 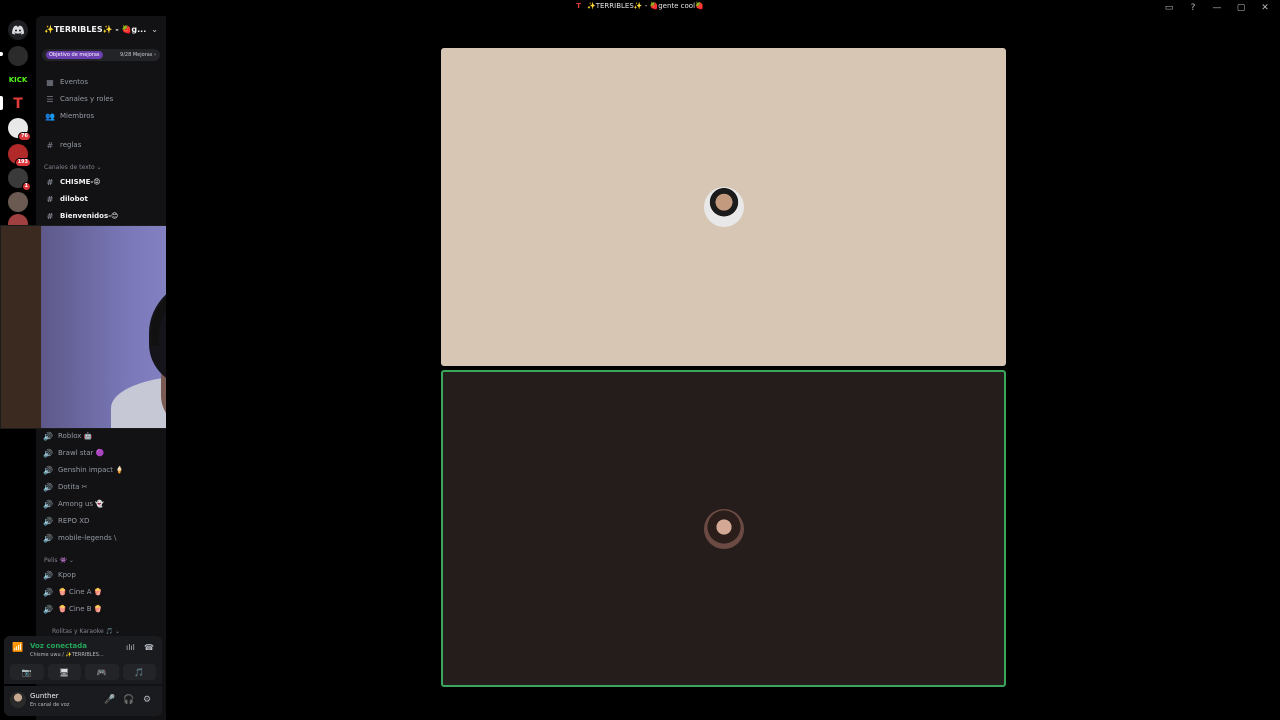 What do you see at coordinates (17, 648) in the screenshot?
I see `signal-icon: 📶` at bounding box center [17, 648].